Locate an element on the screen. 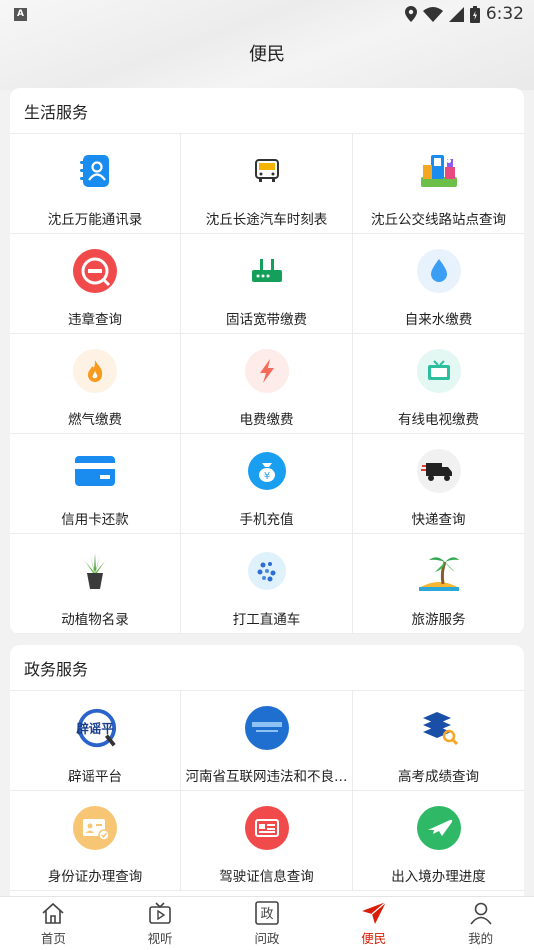 The height and width of the screenshot is (950, 534). gov-icon: 政 is located at coordinates (267, 913).